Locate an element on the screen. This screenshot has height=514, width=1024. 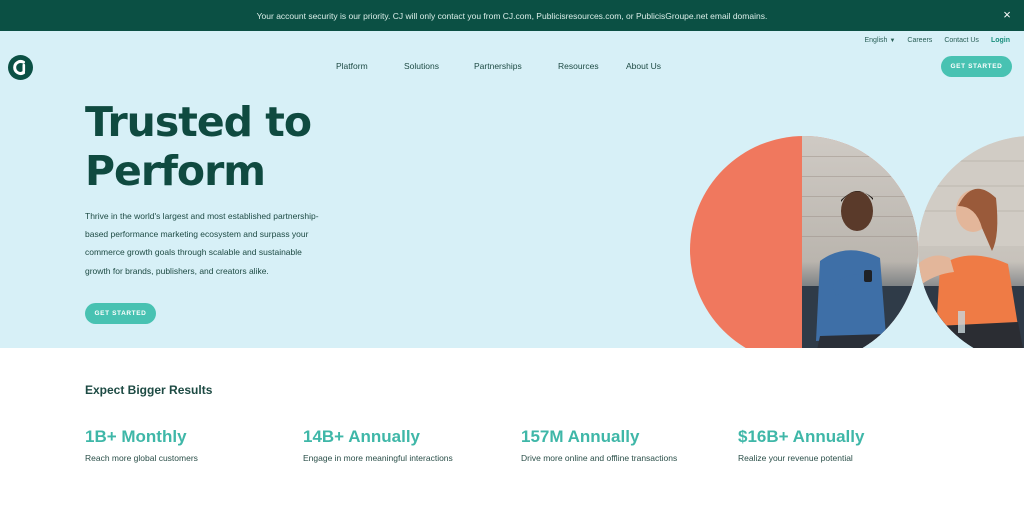
hero-get-started-button: GET STARTED is located at coordinates (120, 313).